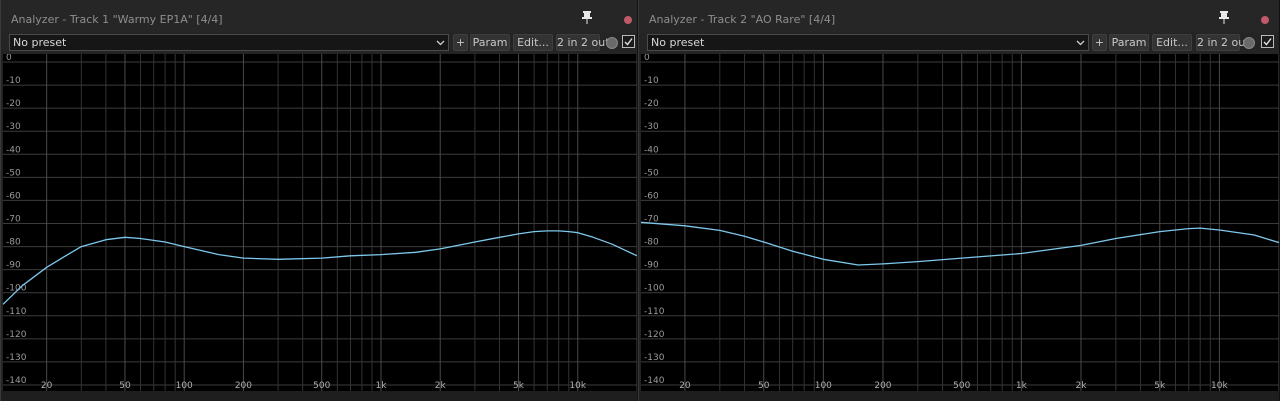 This screenshot has width=1280, height=401. What do you see at coordinates (959, 16) in the screenshot?
I see `title-bar: Analyzer - Track 2 "AO Rare" [4/4]` at bounding box center [959, 16].